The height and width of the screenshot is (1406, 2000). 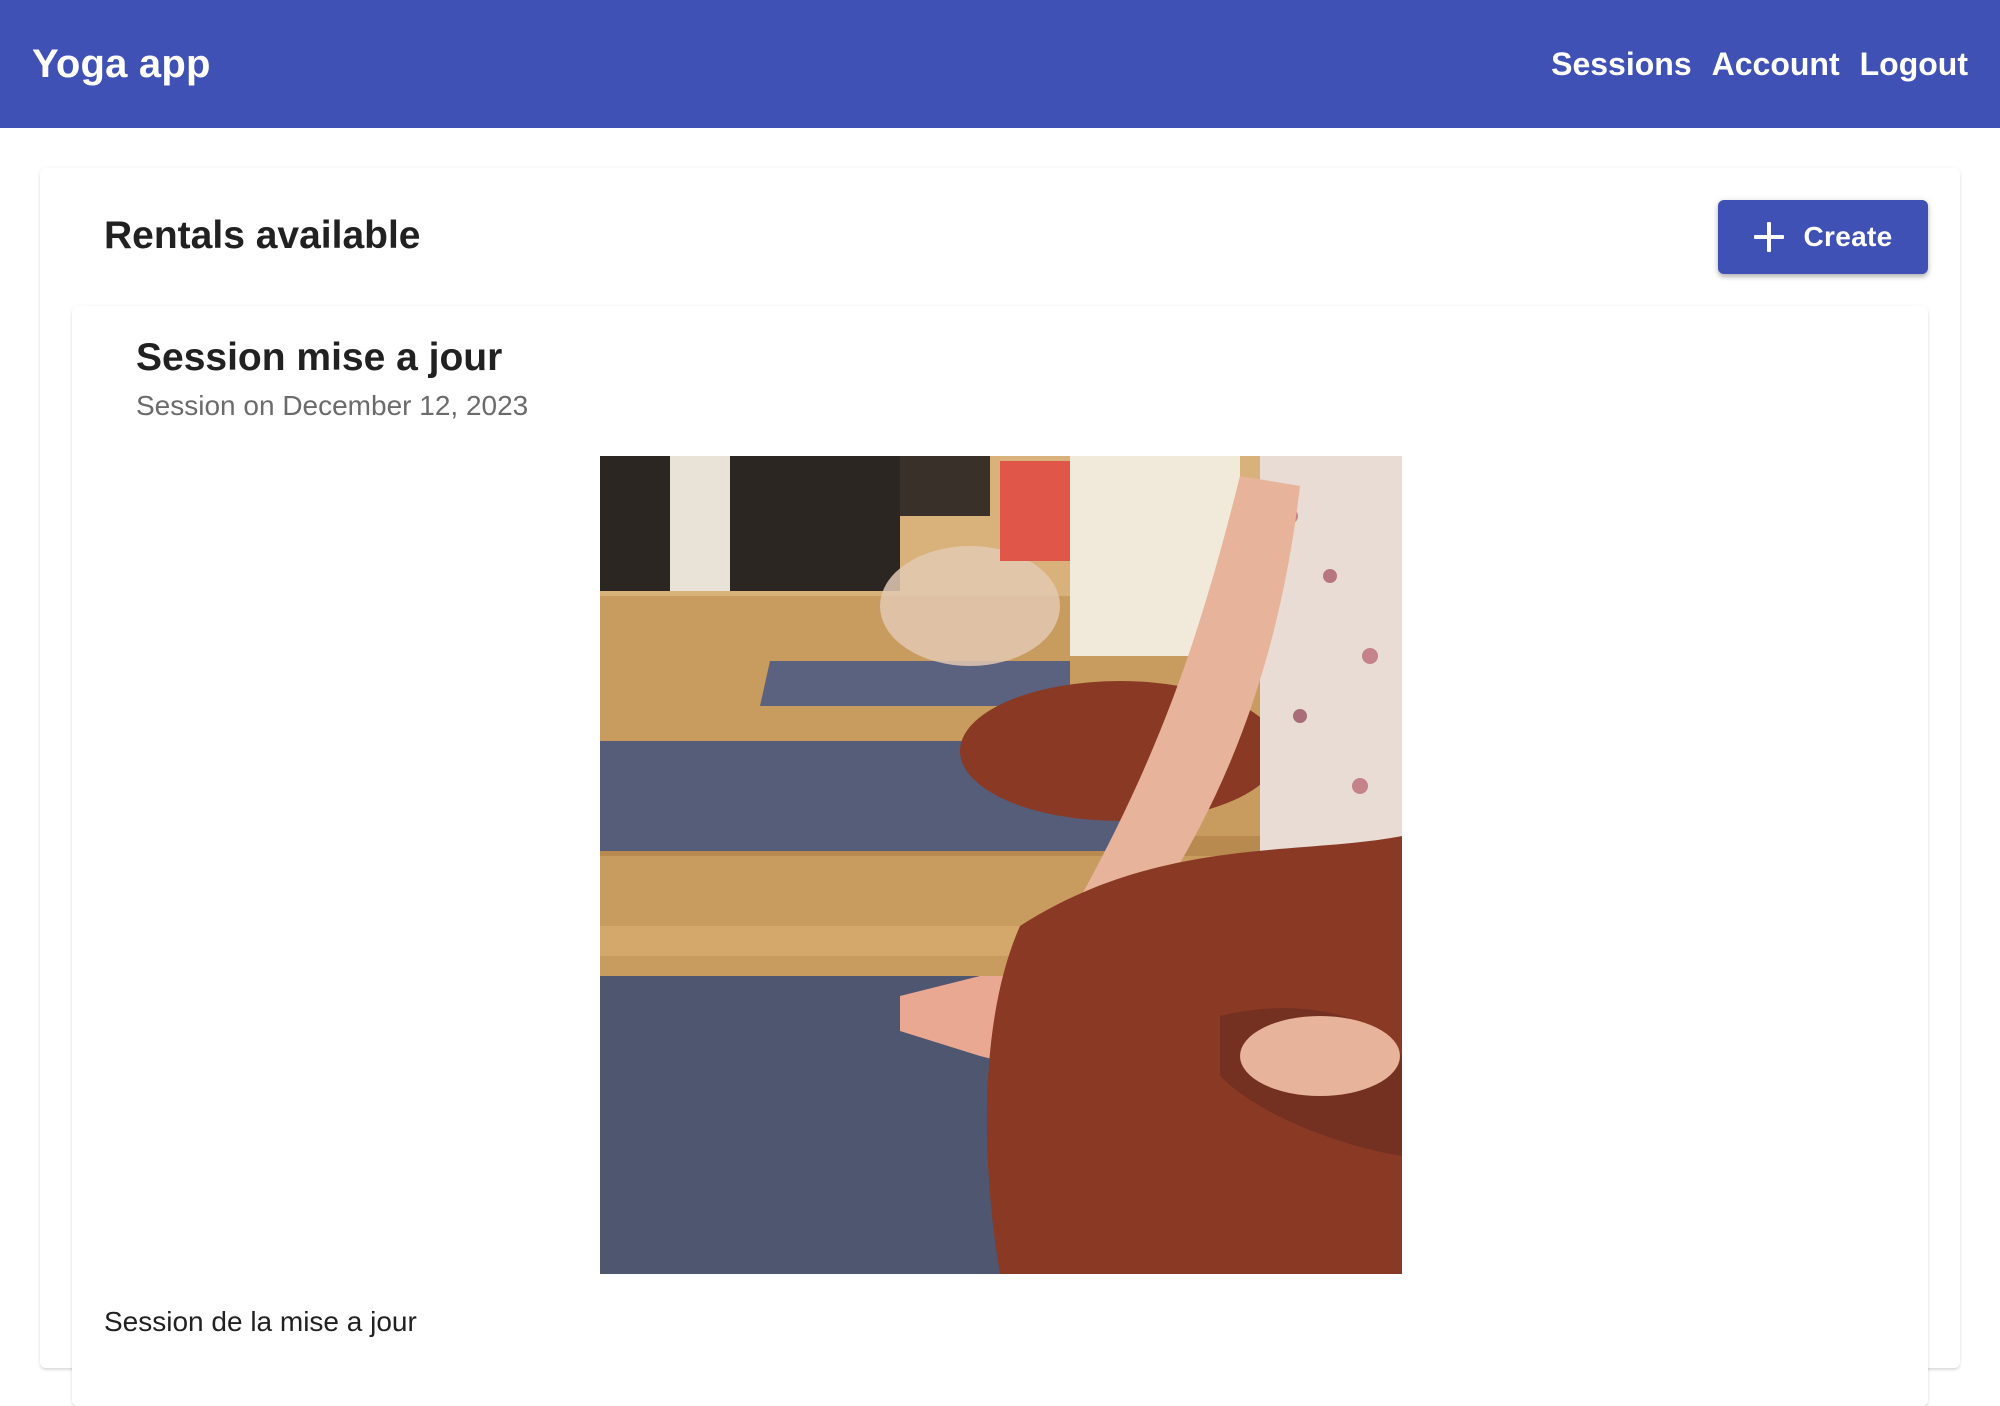 I want to click on nav-account-link: Account, so click(x=1776, y=64).